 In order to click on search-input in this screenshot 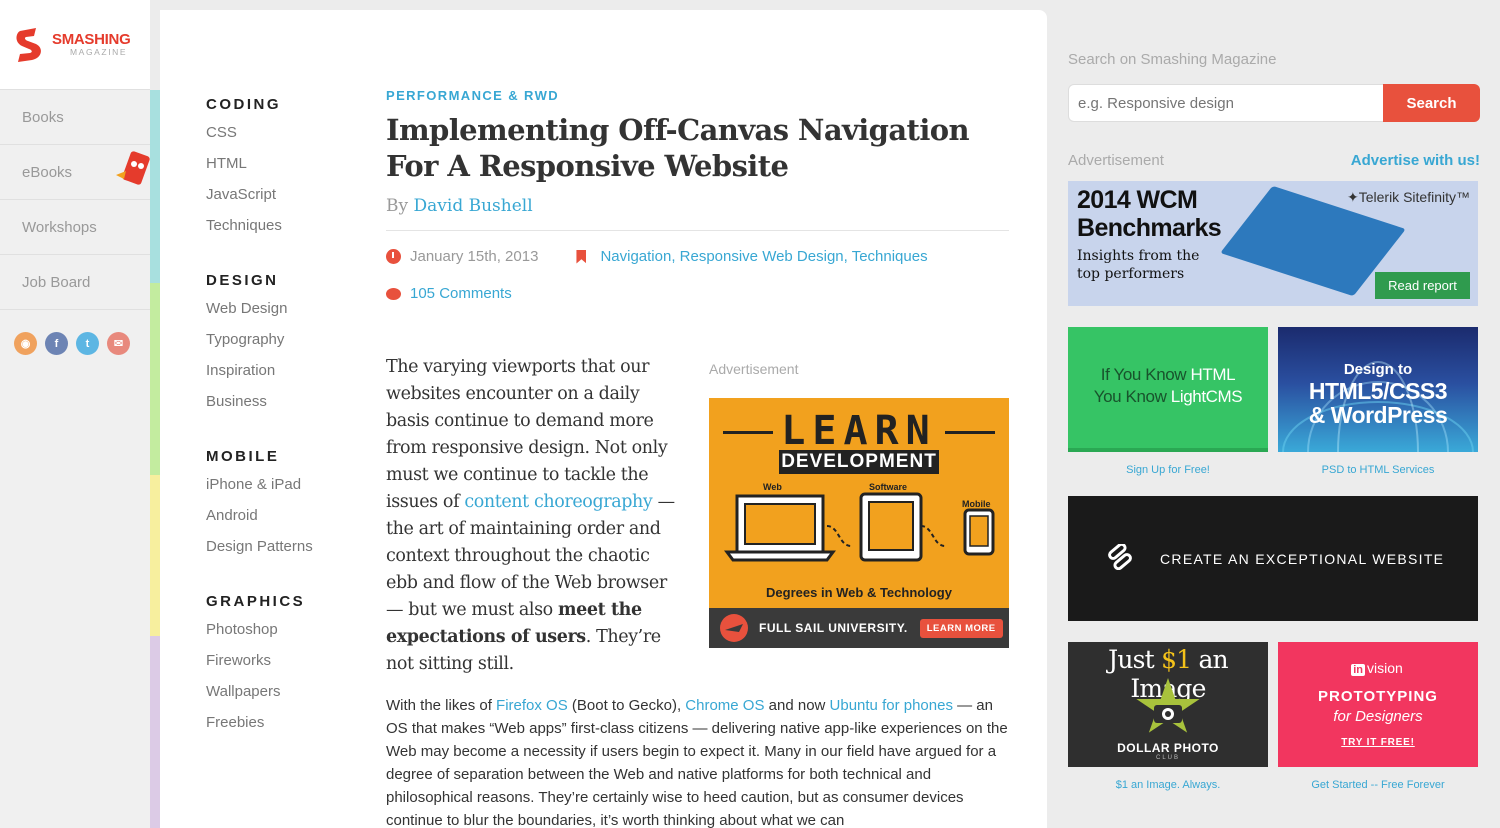, I will do `click(1226, 103)`.